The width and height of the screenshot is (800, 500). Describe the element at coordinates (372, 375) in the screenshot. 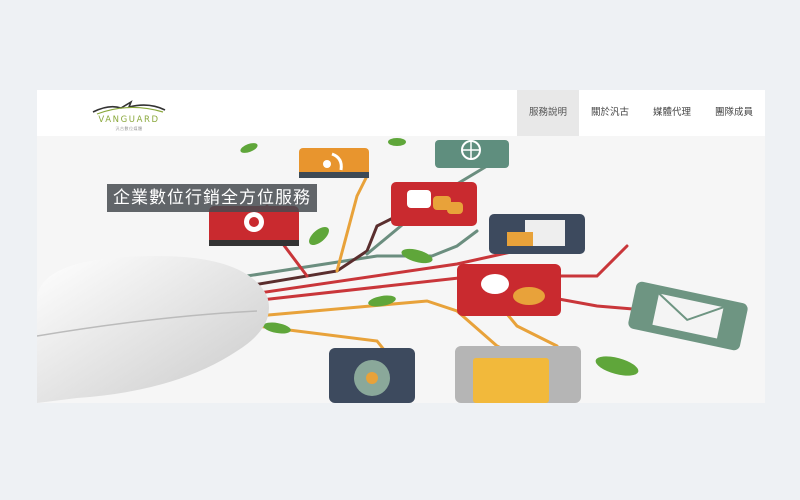

I see `cd-disc-icon` at that location.